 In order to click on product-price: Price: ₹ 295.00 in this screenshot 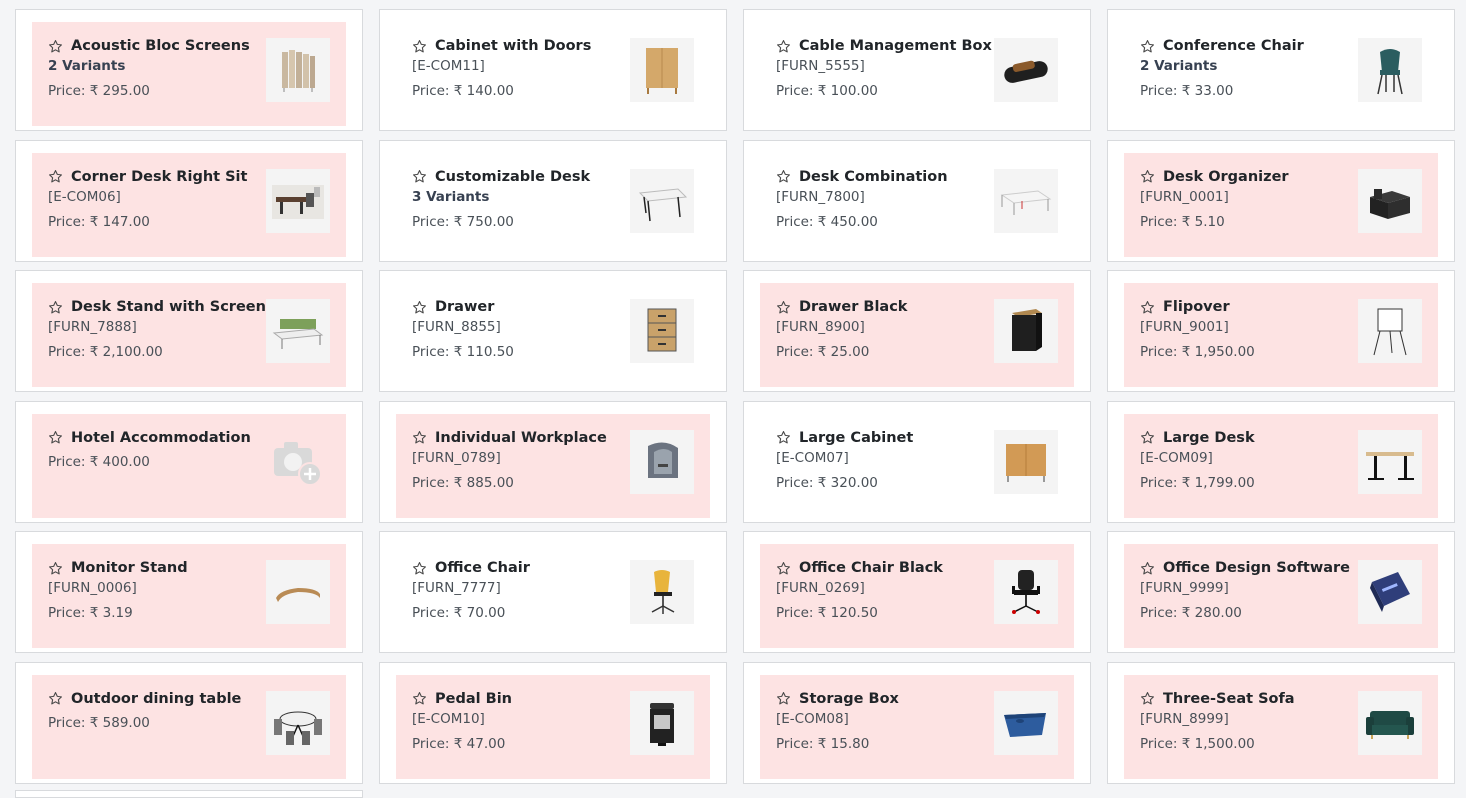, I will do `click(99, 91)`.